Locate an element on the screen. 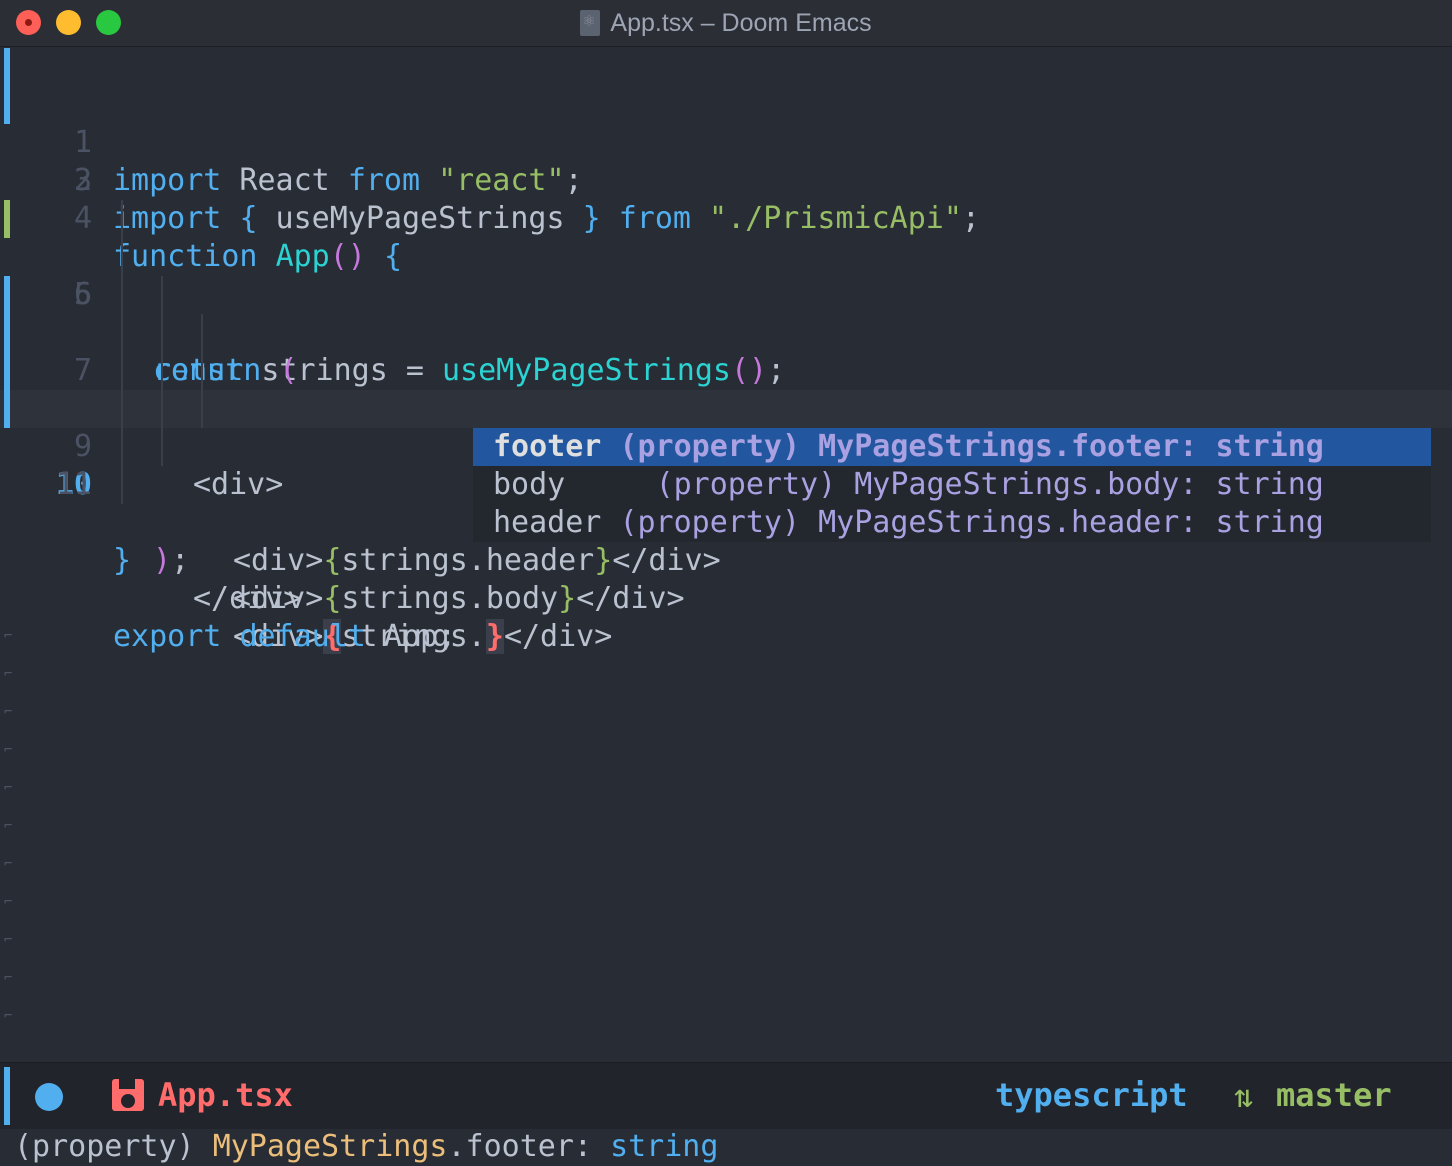 Image resolution: width=1452 pixels, height=1166 pixels. window-title-text: App.tsx – Doom Emacs is located at coordinates (741, 23).